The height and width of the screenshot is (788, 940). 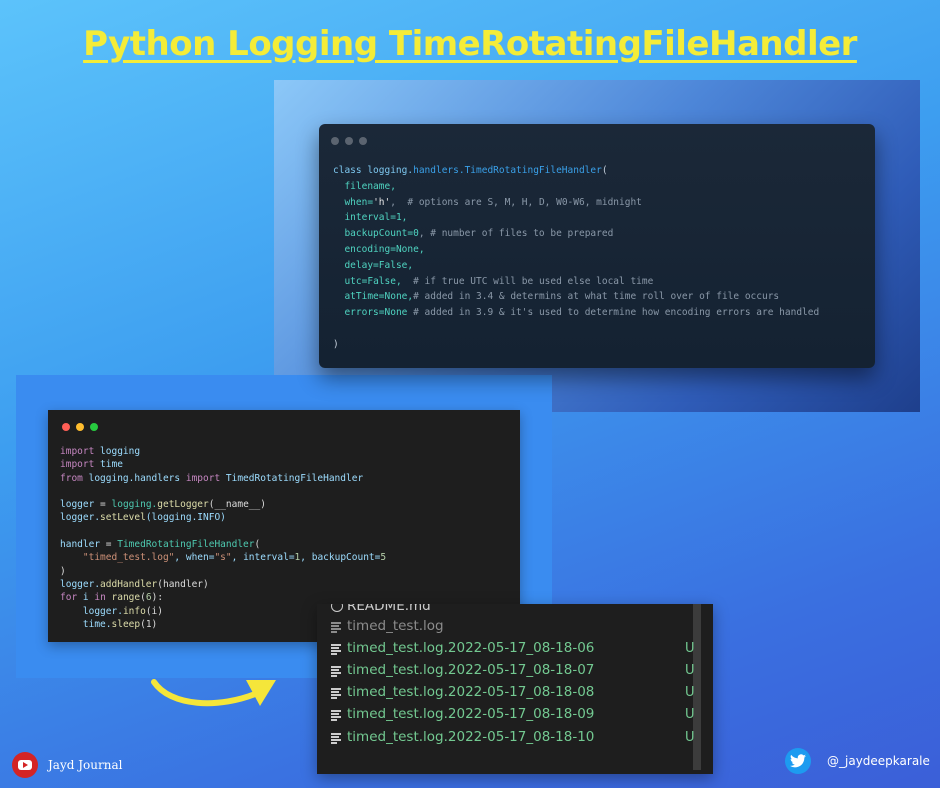 What do you see at coordinates (516, 234) in the screenshot?
I see `code-comment: , # number of files to be prepared` at bounding box center [516, 234].